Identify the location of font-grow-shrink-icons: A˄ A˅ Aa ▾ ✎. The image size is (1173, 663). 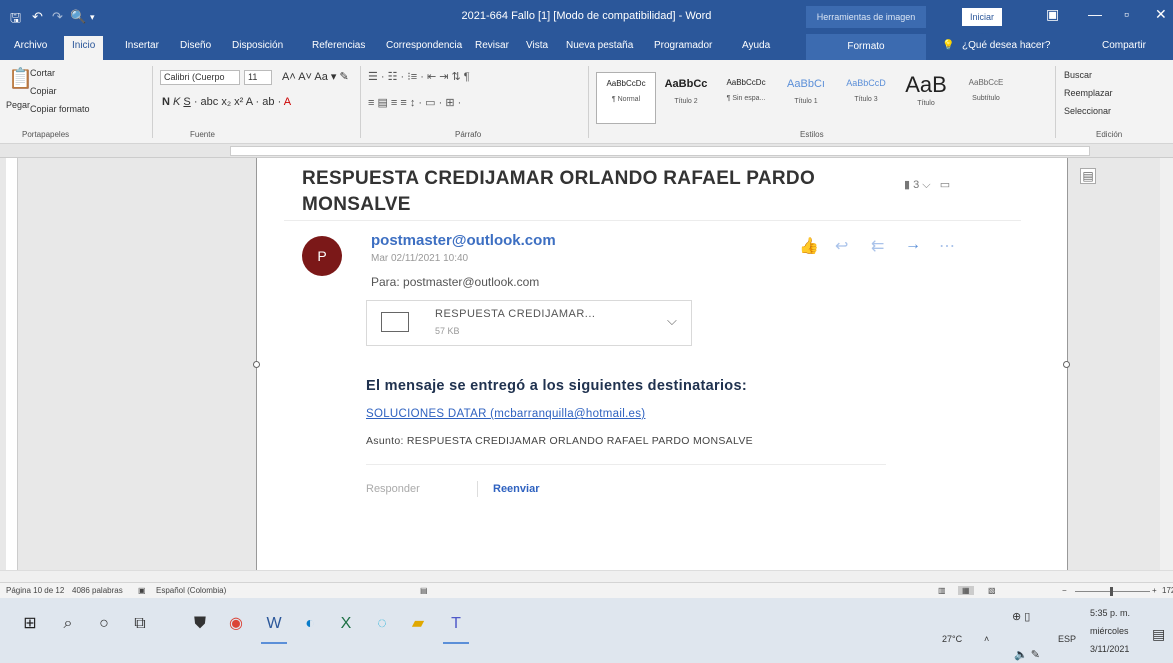
(315, 76).